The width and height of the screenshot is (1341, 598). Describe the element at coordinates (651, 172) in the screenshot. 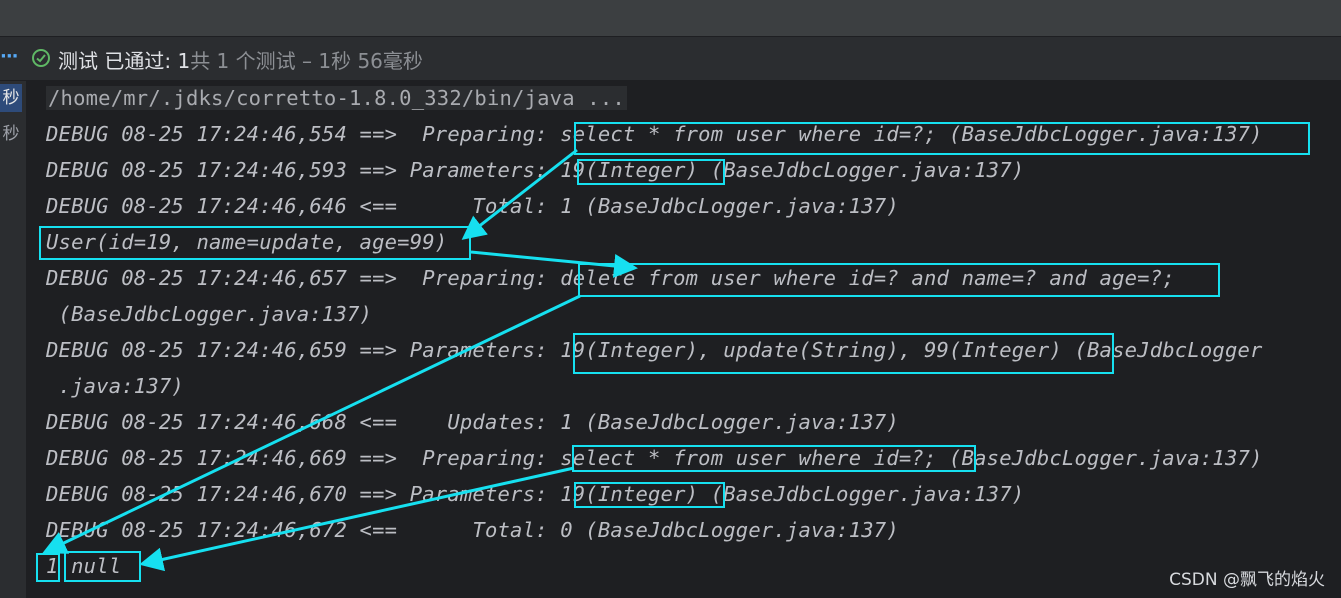

I see `highlight-box-param` at that location.